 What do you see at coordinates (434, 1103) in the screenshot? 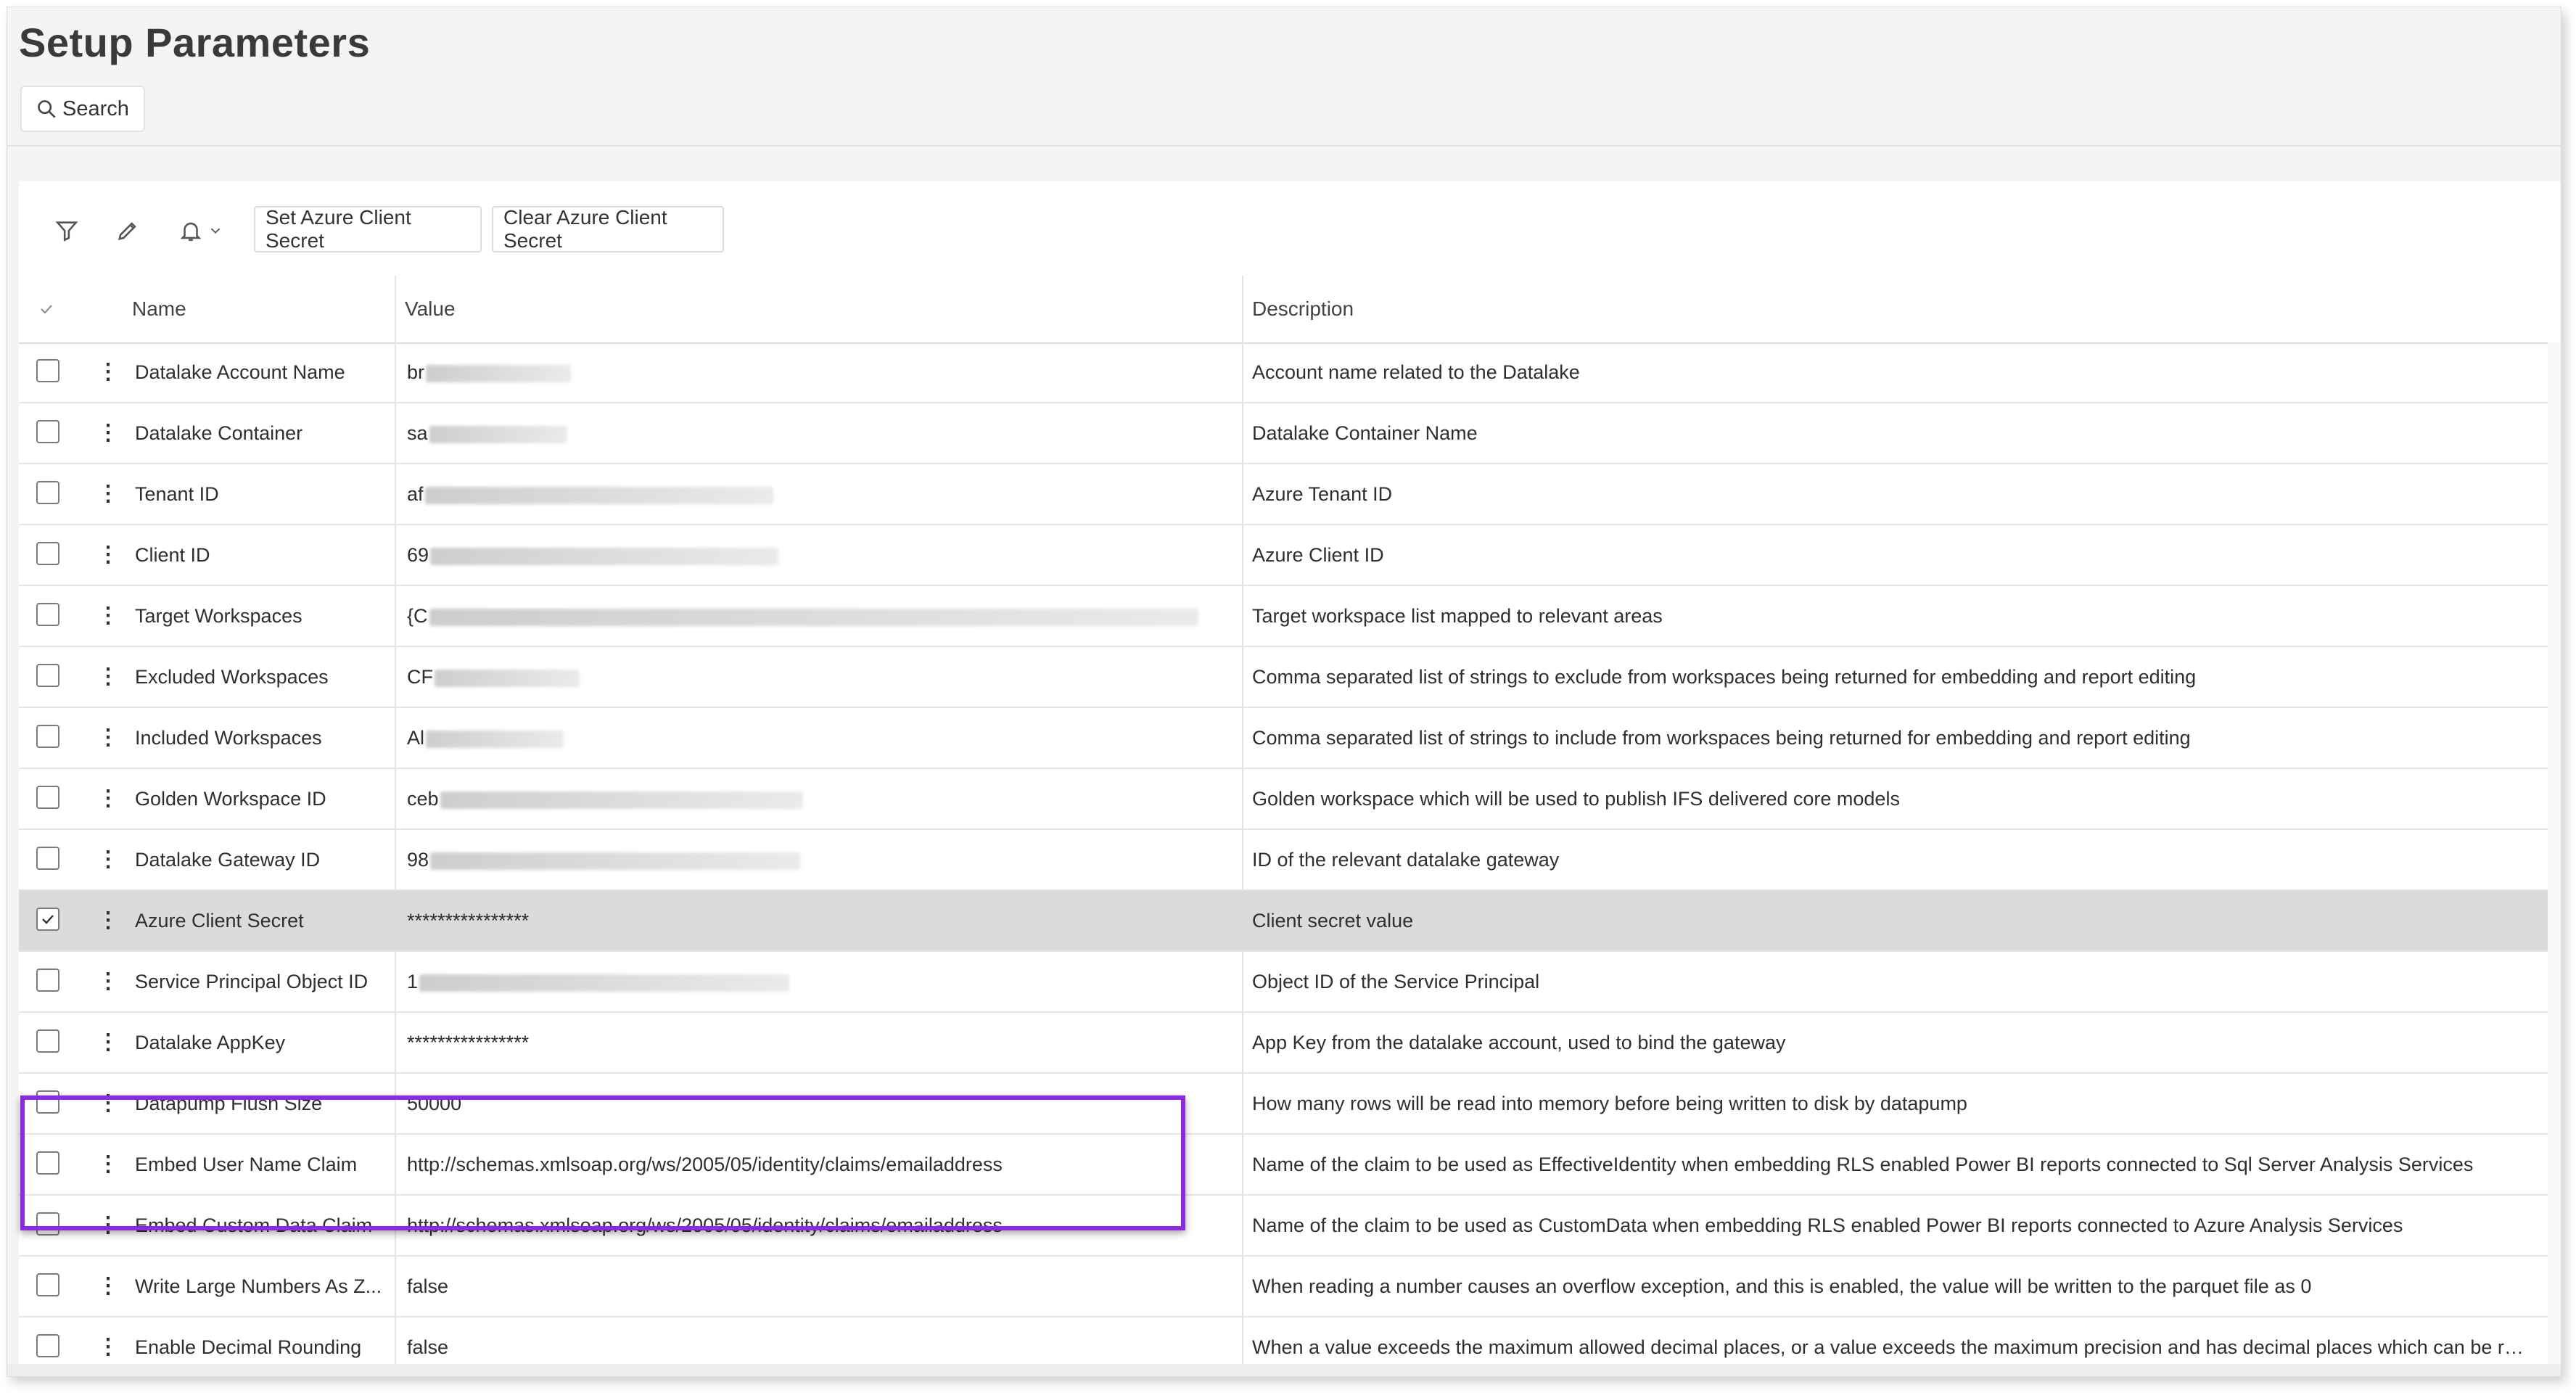
I see `param-value: 50000` at bounding box center [434, 1103].